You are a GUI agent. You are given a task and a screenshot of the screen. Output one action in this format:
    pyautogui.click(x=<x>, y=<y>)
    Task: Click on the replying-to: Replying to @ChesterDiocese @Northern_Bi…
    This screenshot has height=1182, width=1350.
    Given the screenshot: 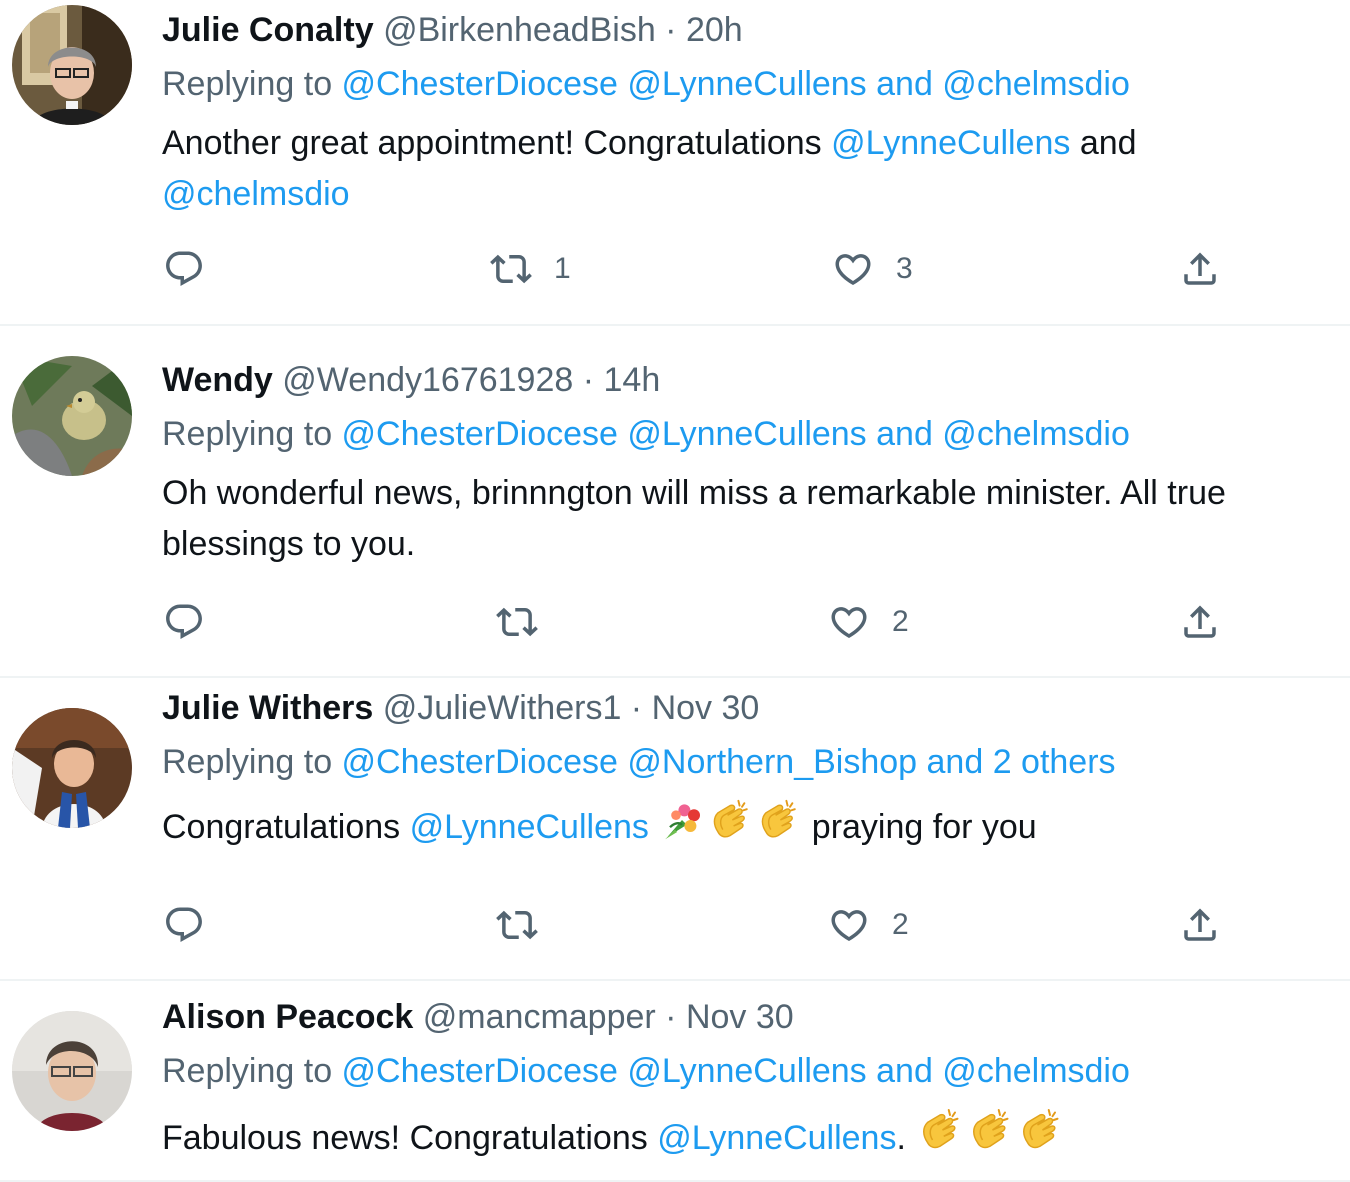 What is the action you would take?
    pyautogui.click(x=754, y=762)
    